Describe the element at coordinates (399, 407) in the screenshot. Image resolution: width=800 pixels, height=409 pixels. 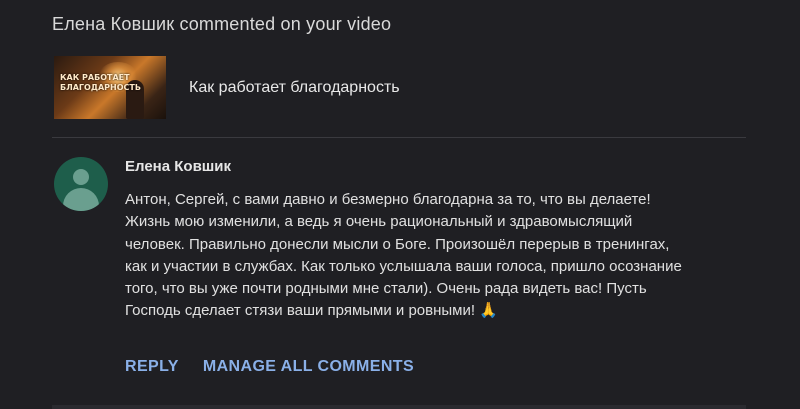
I see `bottom-divider` at that location.